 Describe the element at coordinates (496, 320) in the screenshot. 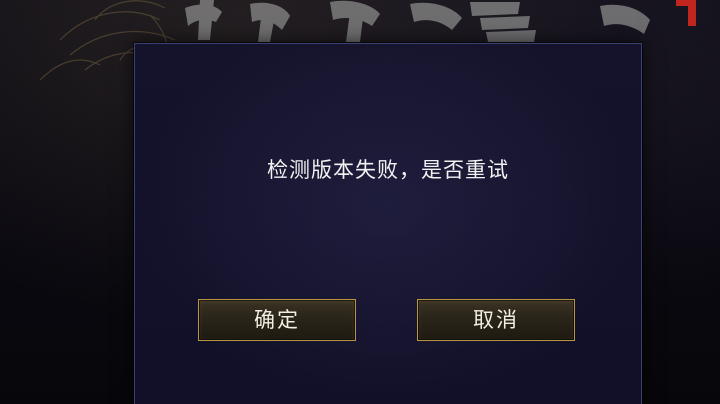

I see `cancel-button: 取消` at that location.